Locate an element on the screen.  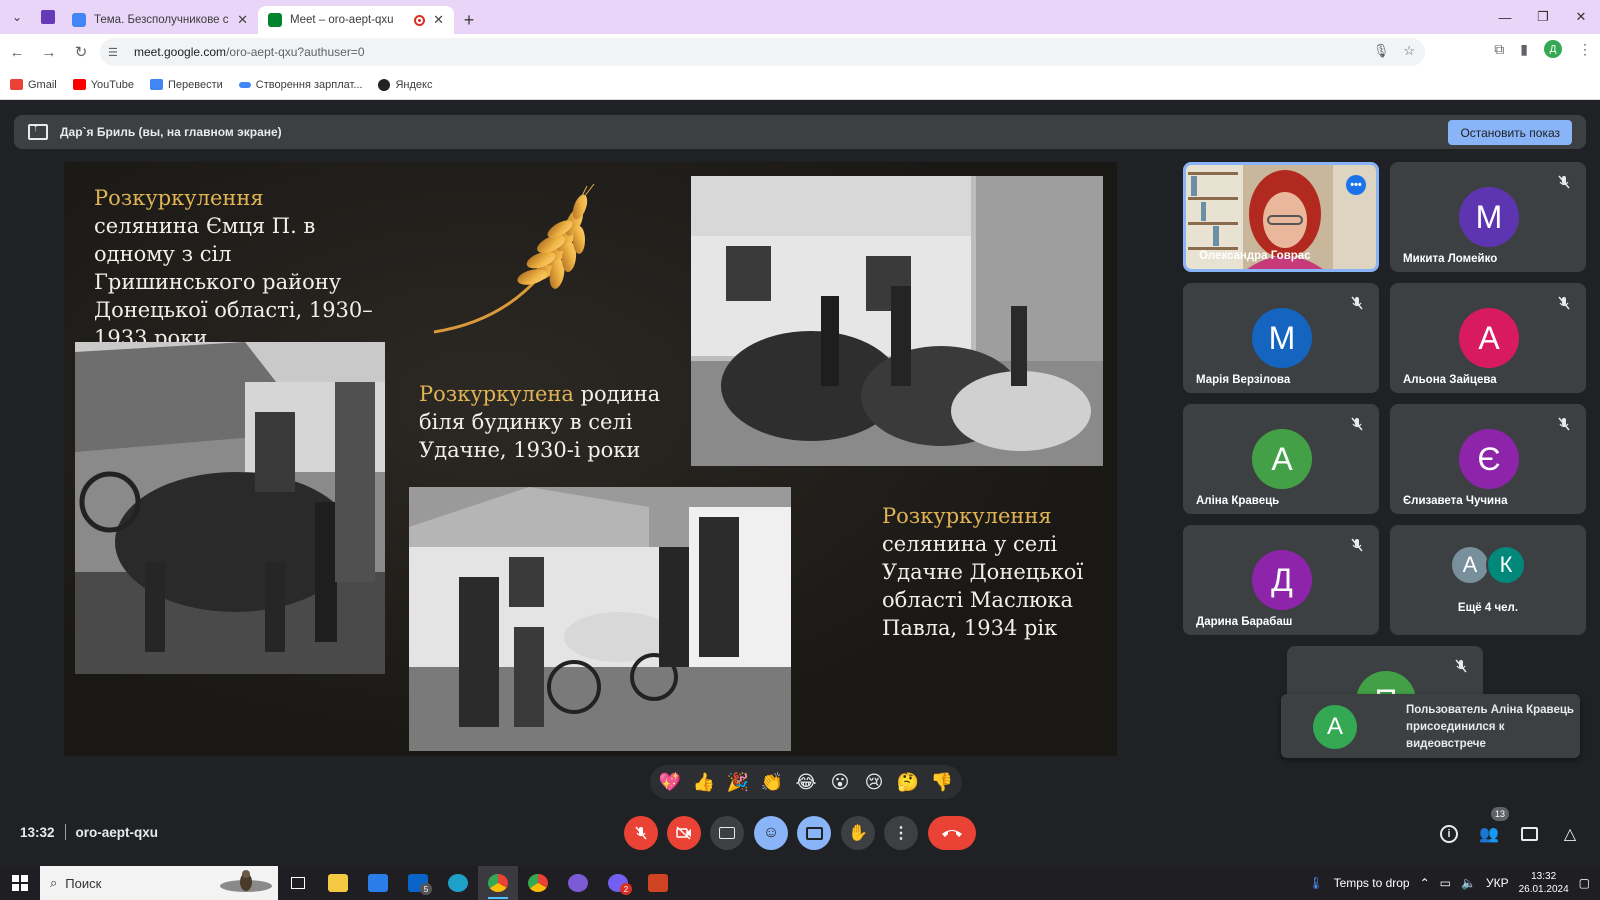
taskbar-edge is located at coordinates (458, 883).